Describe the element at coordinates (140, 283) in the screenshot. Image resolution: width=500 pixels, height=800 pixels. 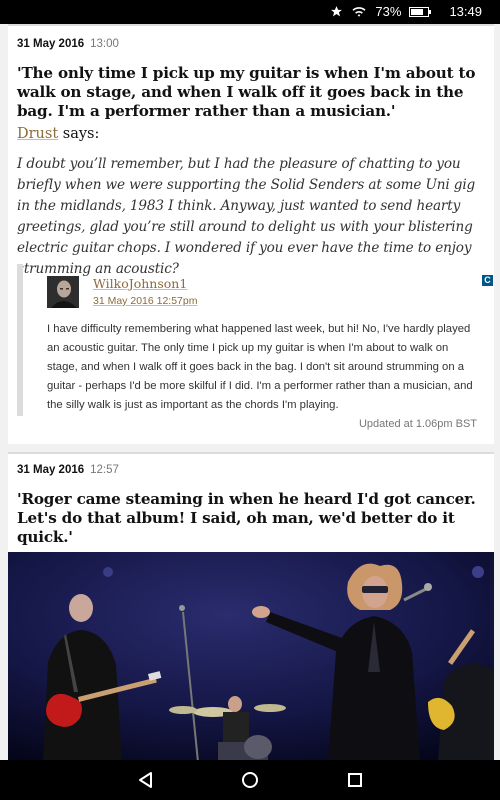
I see `reply-author: WilkoJohnson1` at that location.